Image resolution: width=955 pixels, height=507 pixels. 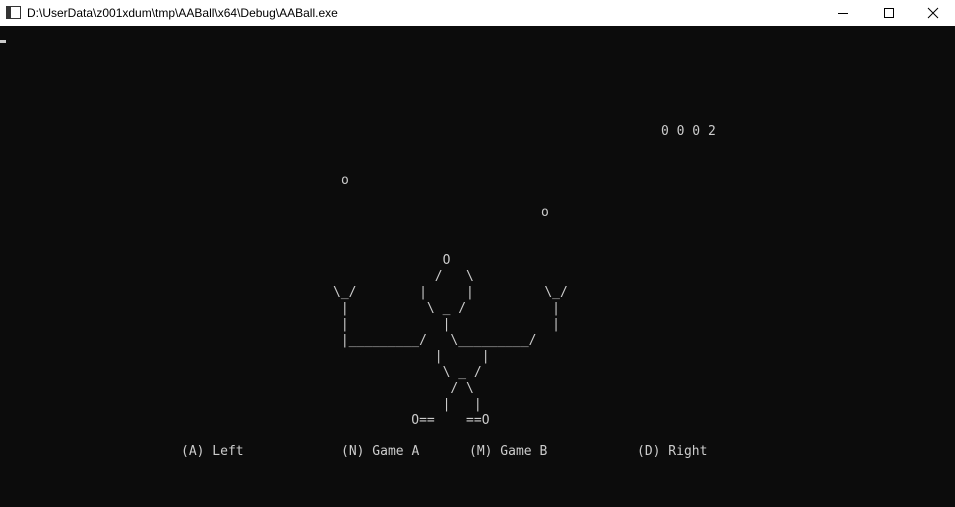 What do you see at coordinates (13, 12) in the screenshot?
I see `console-app-icon` at bounding box center [13, 12].